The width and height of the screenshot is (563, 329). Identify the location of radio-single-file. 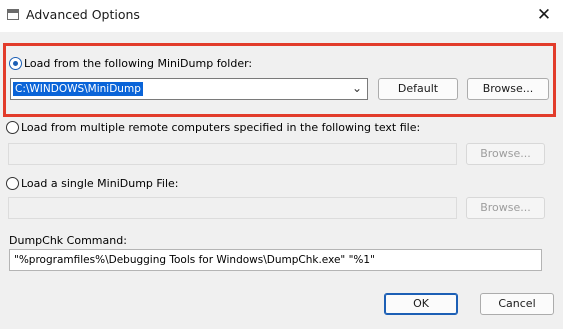
(12, 183).